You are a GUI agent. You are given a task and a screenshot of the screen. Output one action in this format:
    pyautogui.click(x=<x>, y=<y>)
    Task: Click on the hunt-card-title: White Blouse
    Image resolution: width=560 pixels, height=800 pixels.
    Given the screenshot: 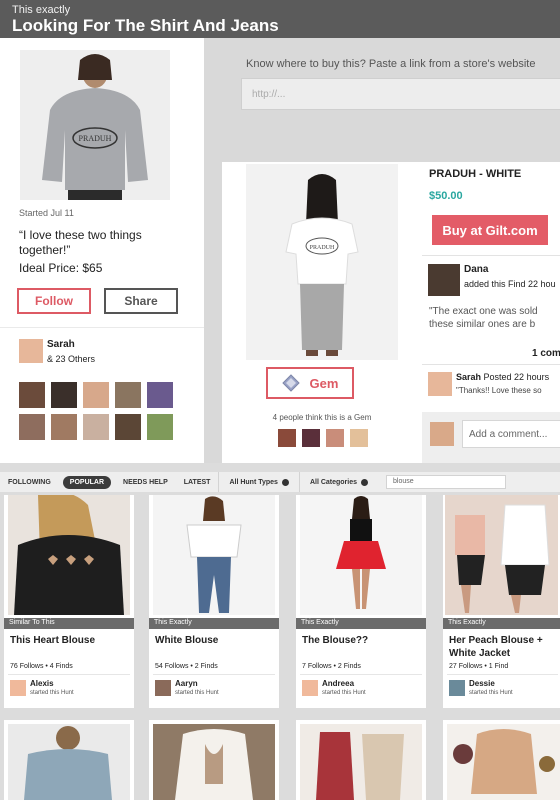 What is the action you would take?
    pyautogui.click(x=216, y=640)
    